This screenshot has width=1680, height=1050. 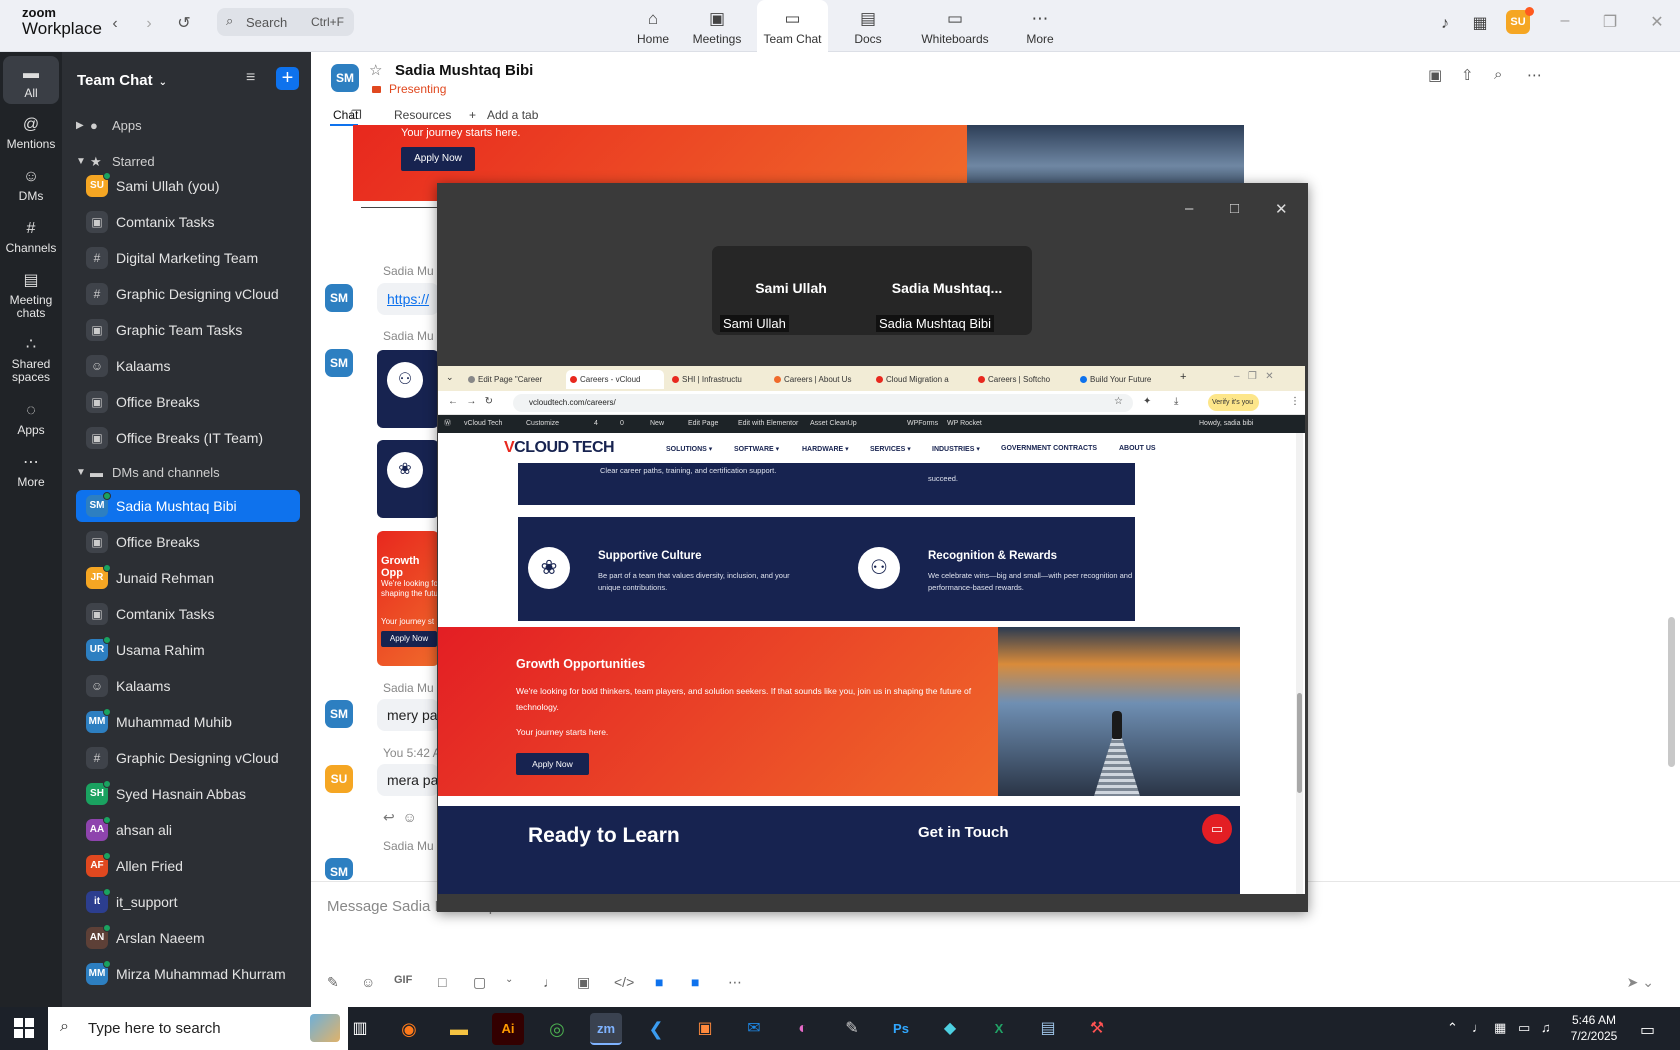 What do you see at coordinates (509, 979) in the screenshot?
I see `chevron-down-icon: ⌄` at bounding box center [509, 979].